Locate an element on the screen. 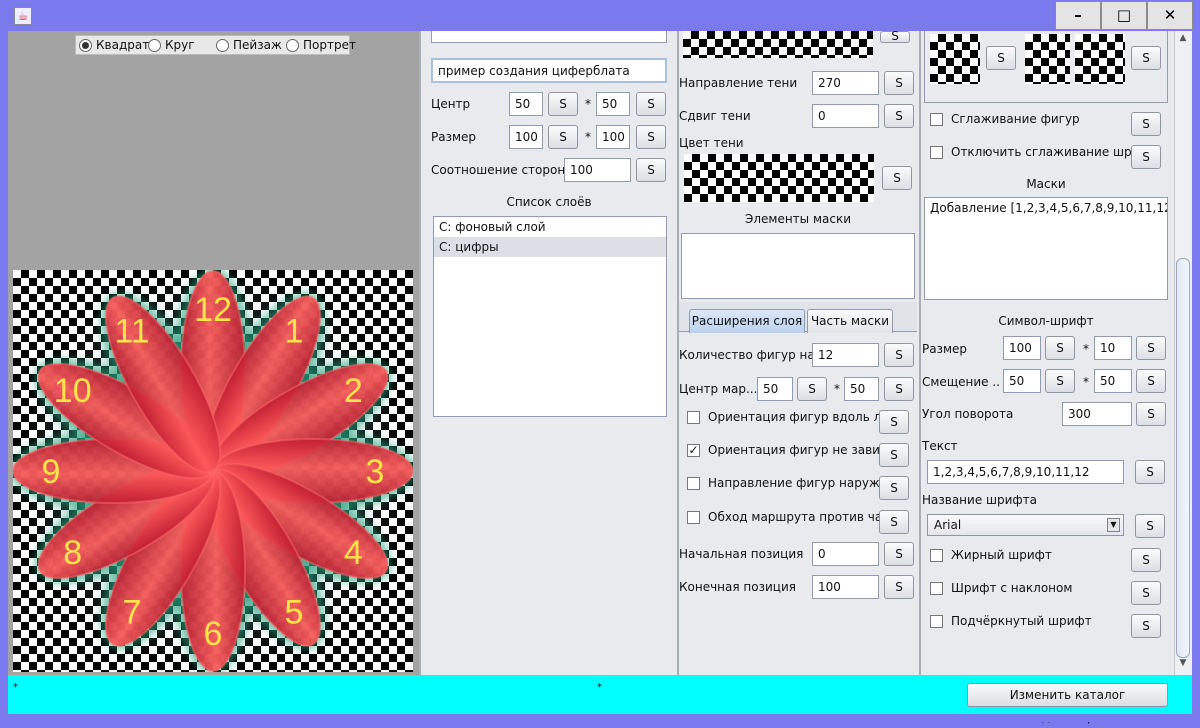  mask-swatch-3-s-button: S is located at coordinates (1146, 58).